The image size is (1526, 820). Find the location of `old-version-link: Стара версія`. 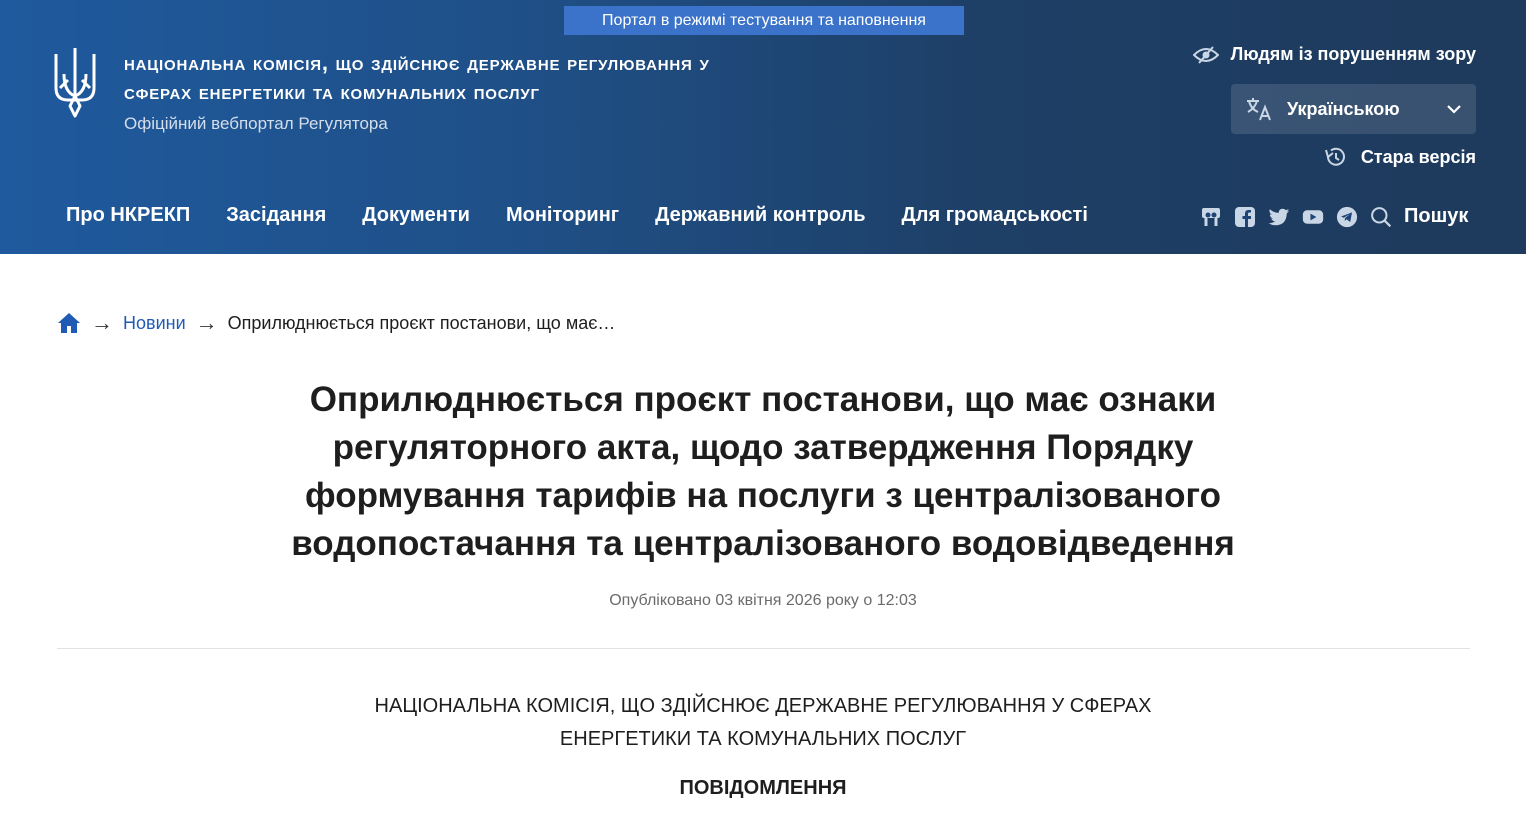

old-version-link: Стара версія is located at coordinates (1399, 157).